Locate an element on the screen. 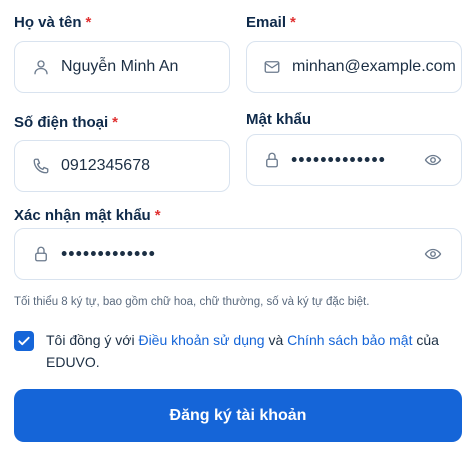  full-name-label-text: Họ và tên is located at coordinates (48, 22).